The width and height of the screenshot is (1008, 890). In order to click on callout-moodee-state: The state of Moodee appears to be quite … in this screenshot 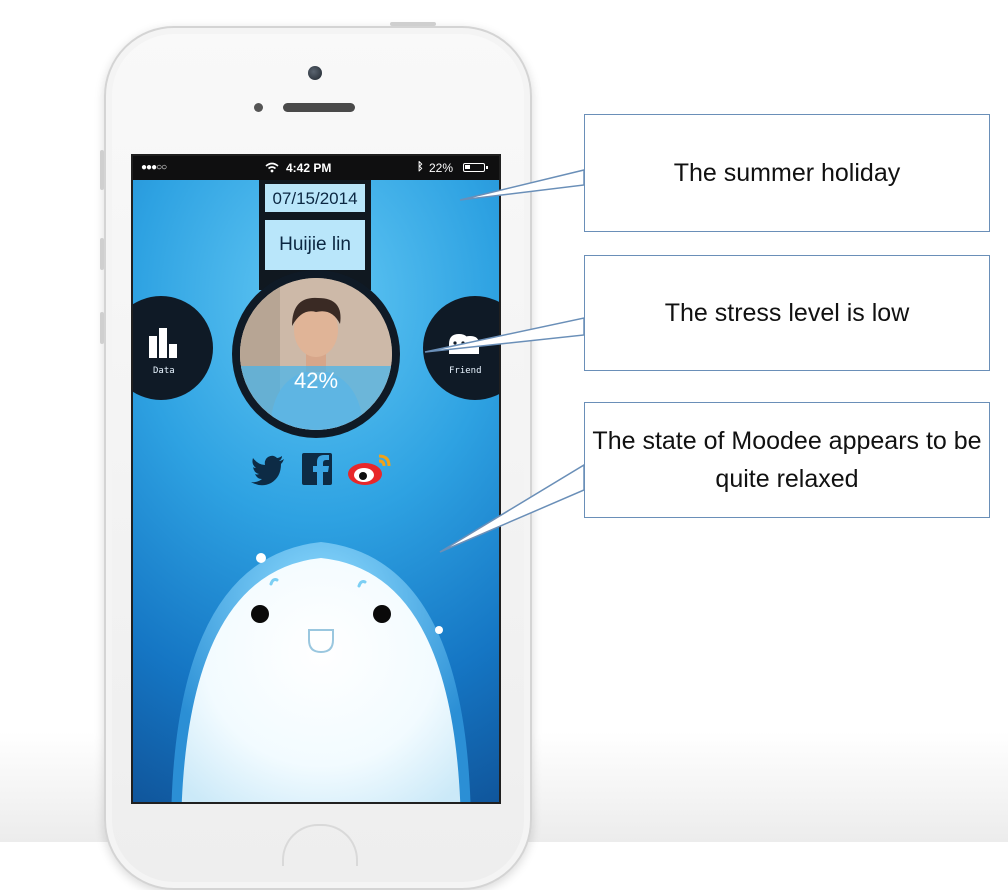, I will do `click(787, 460)`.